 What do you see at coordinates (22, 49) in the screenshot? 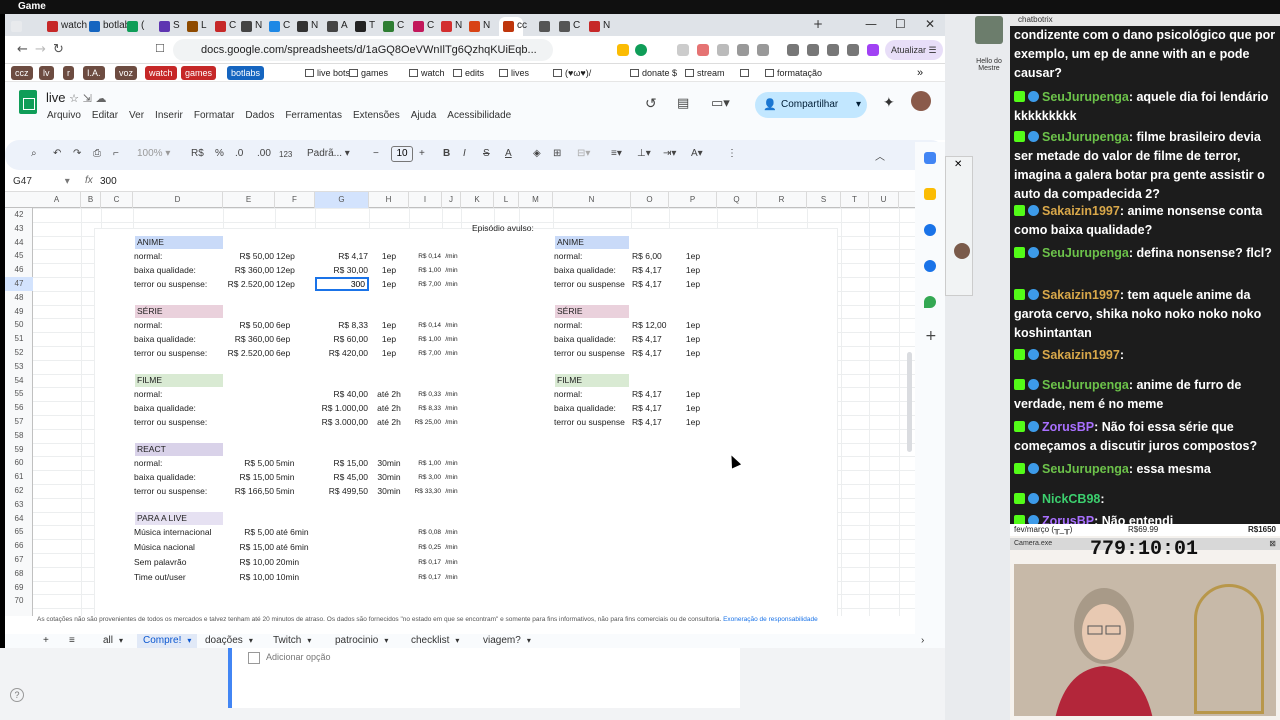
I see `back-icon: ←` at bounding box center [22, 49].